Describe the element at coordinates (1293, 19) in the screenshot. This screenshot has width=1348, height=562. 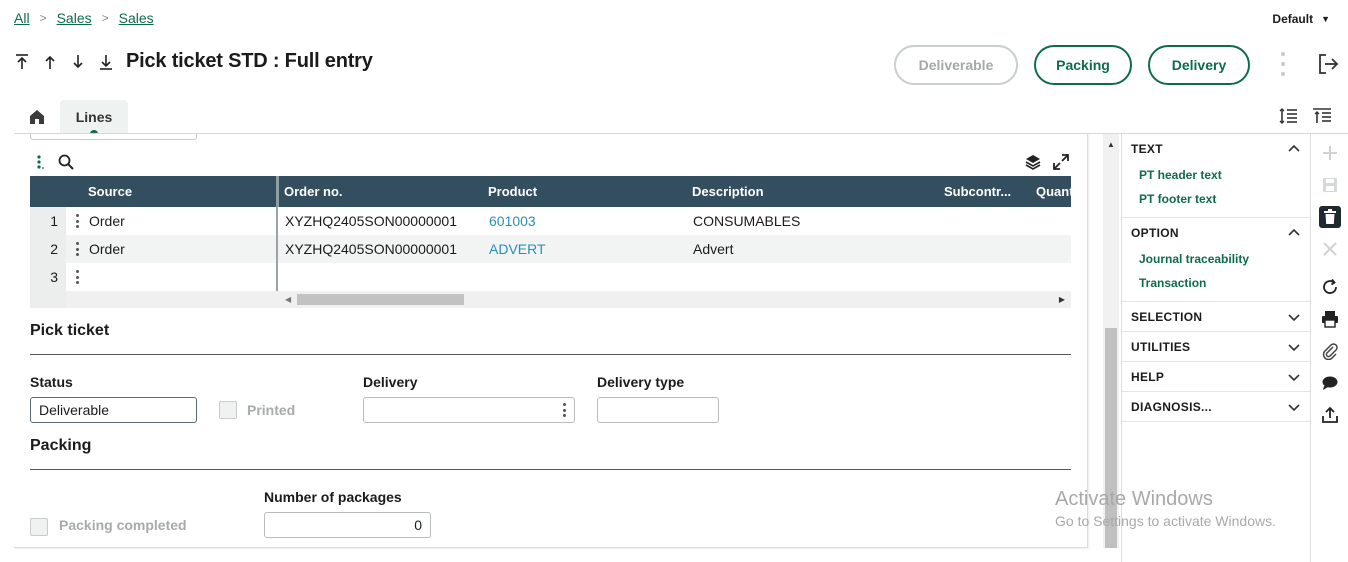
I see `profile-selector-label: Default` at that location.